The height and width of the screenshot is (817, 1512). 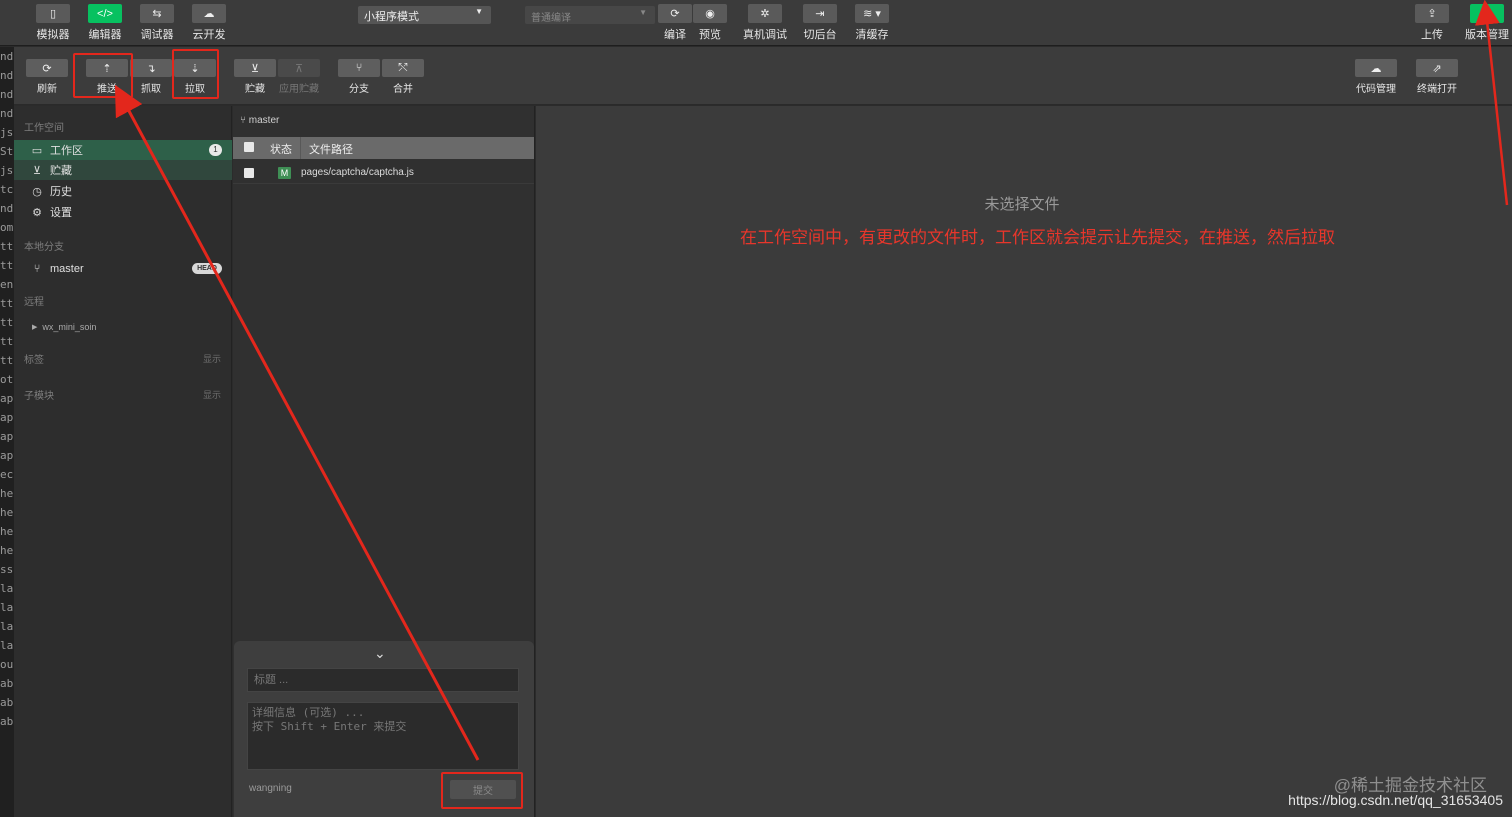 What do you see at coordinates (61, 192) in the screenshot?
I see `sidebar-item-label: 历史` at bounding box center [61, 192].